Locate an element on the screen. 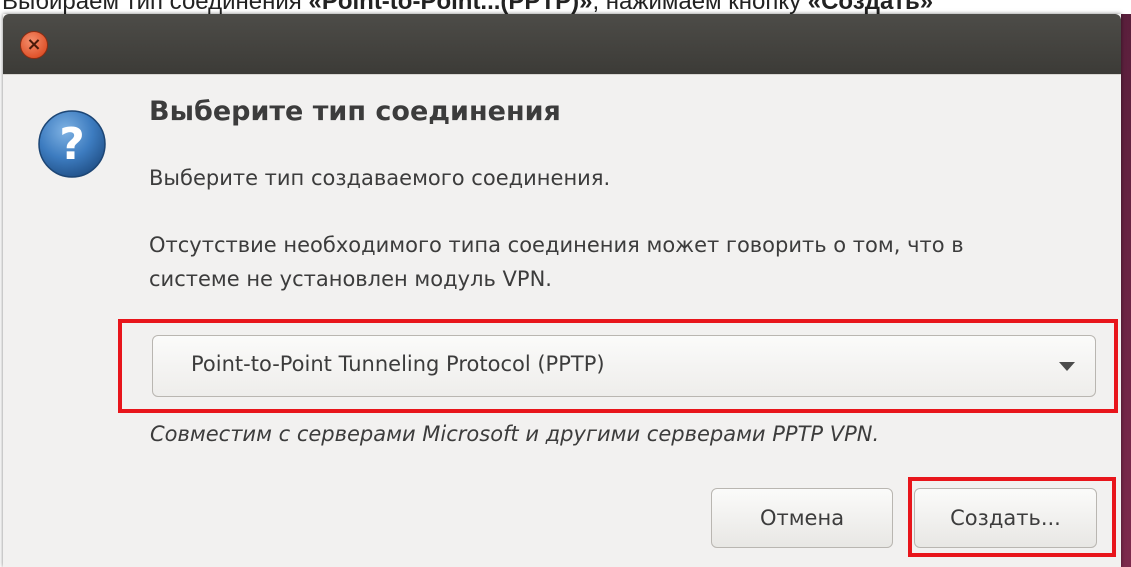 Image resolution: width=1131 pixels, height=567 pixels. close-button: × is located at coordinates (34, 45).